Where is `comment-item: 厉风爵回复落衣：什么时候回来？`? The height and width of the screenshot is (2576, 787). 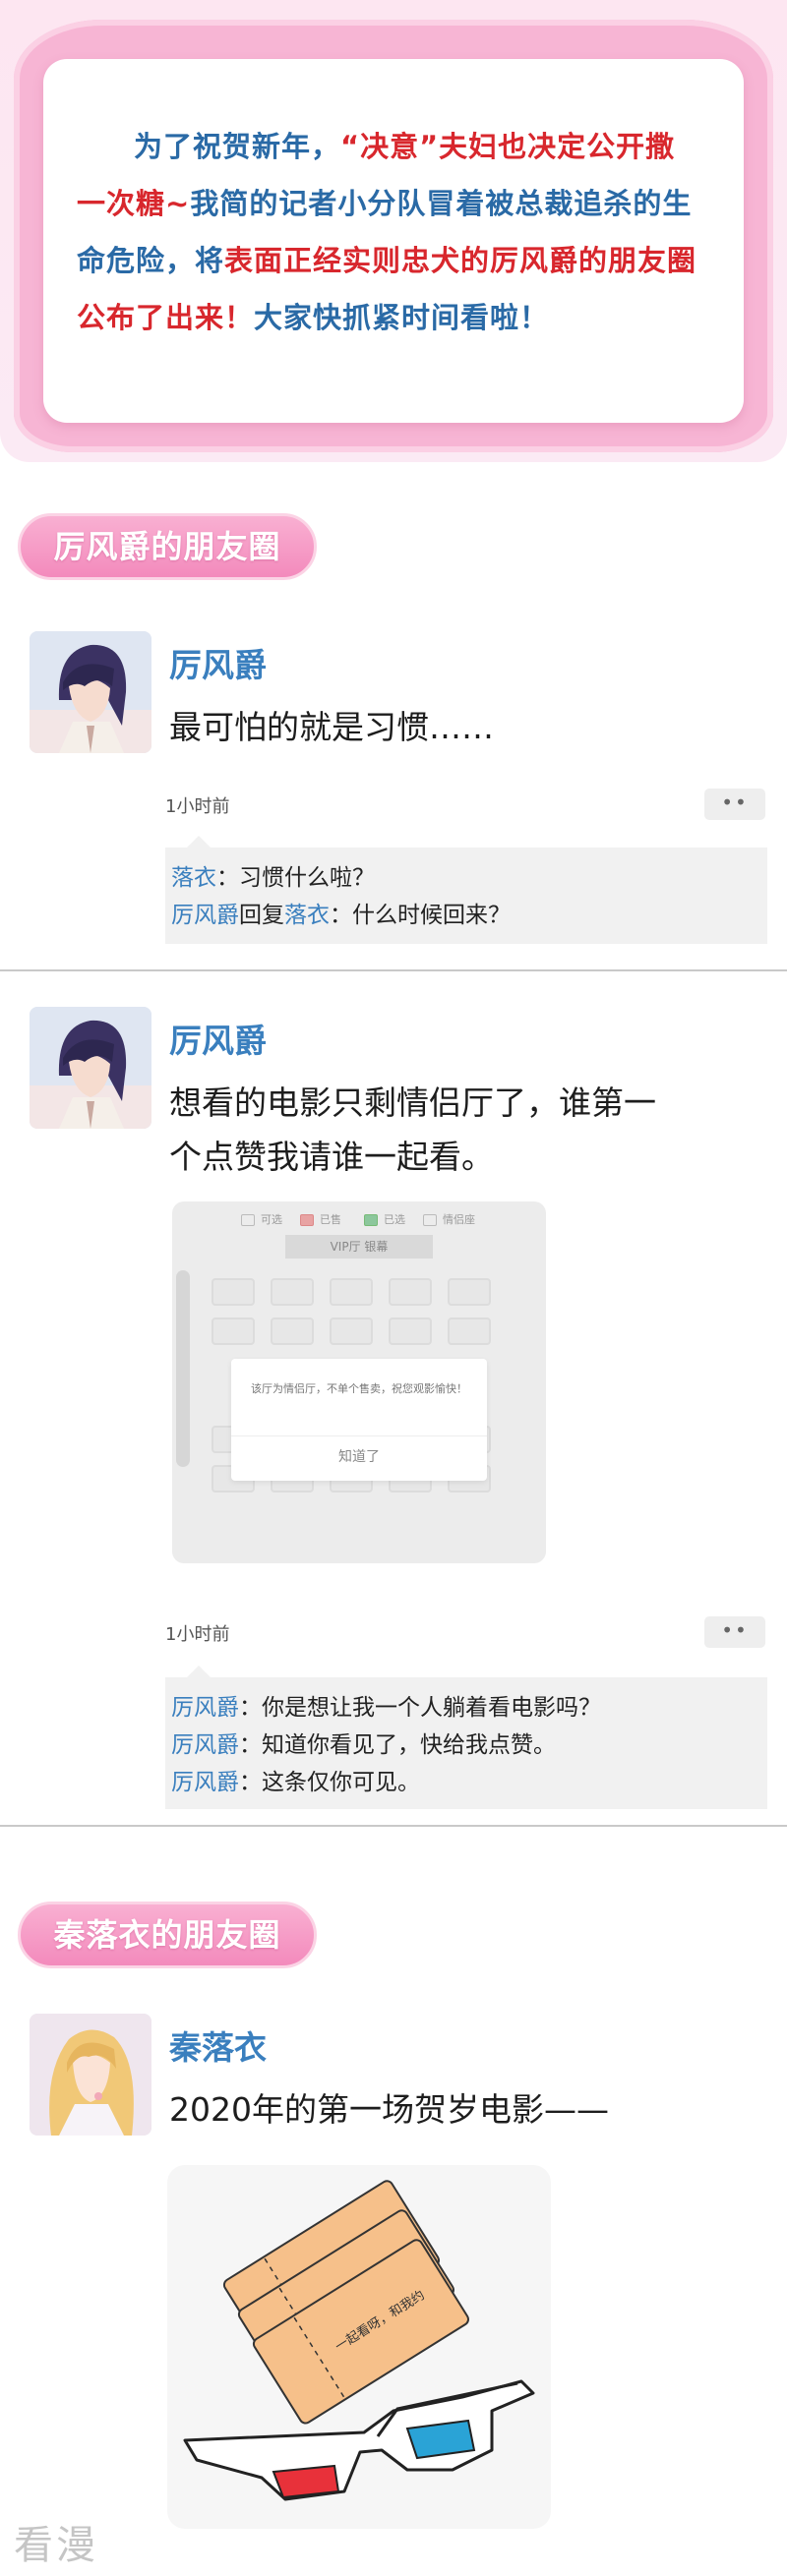
comment-item: 厉风爵回复落衣：什么时候回来？ is located at coordinates (466, 915).